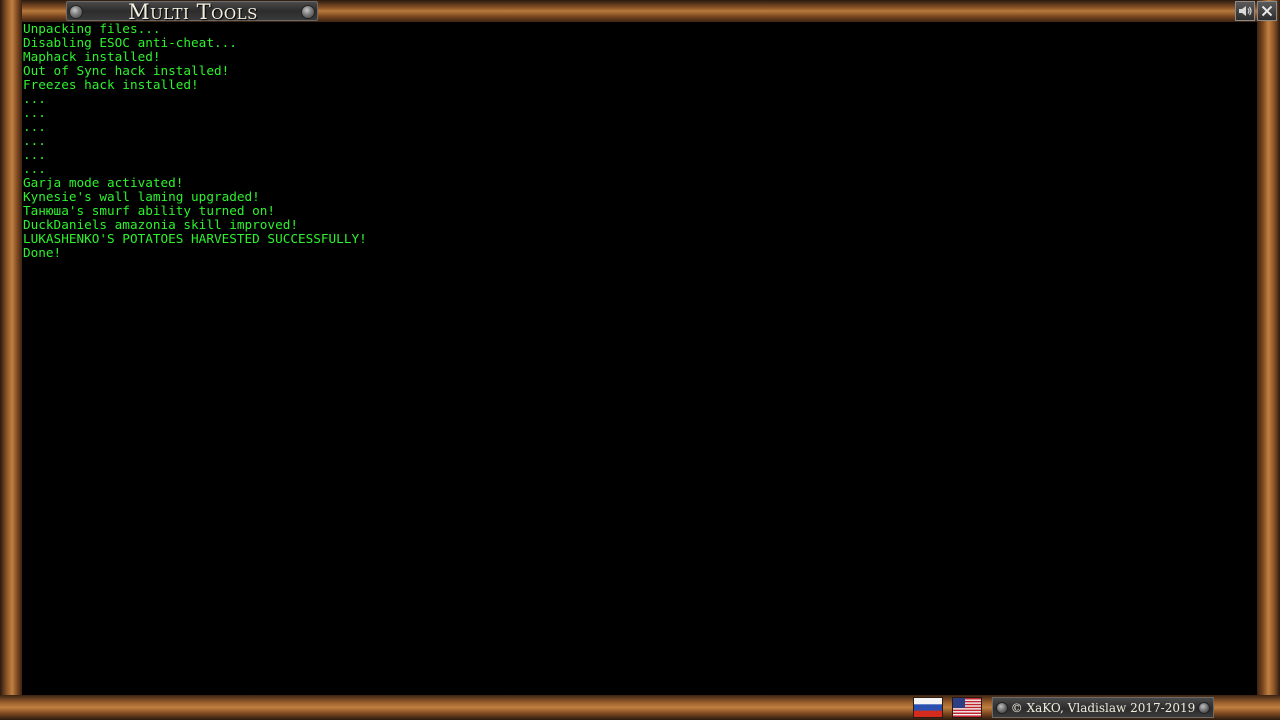 This screenshot has width=1280, height=720. I want to click on console-line: Garja mode activated!, so click(103, 182).